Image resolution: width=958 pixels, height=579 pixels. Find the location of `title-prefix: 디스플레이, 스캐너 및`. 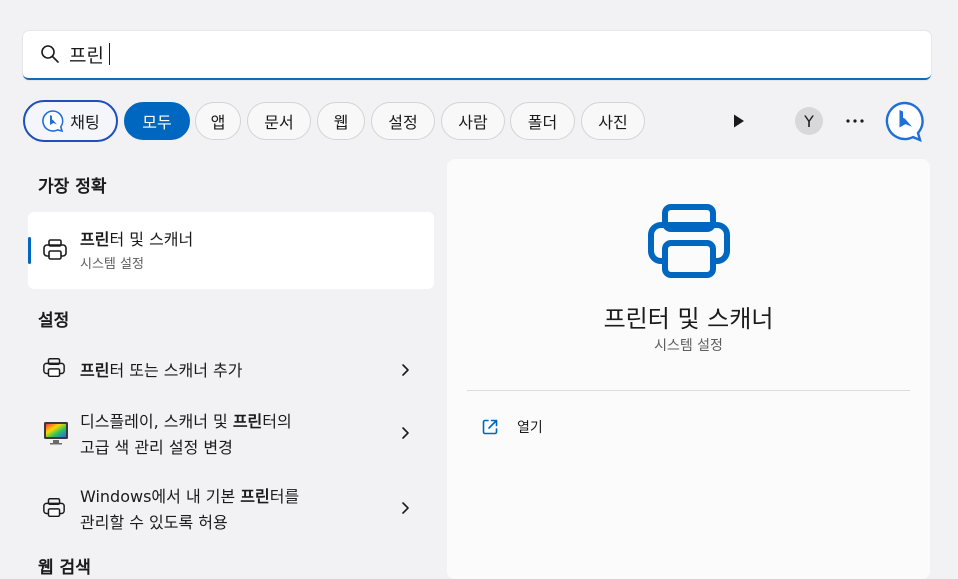

title-prefix: 디스플레이, 스캐너 및 is located at coordinates (156, 421).